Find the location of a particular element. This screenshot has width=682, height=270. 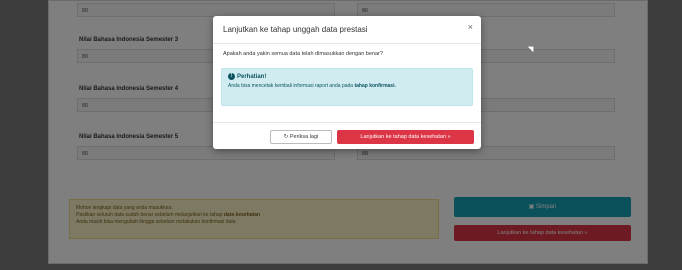

continue-button: Lanjutkan ke tahap data kesehatan » is located at coordinates (405, 137).